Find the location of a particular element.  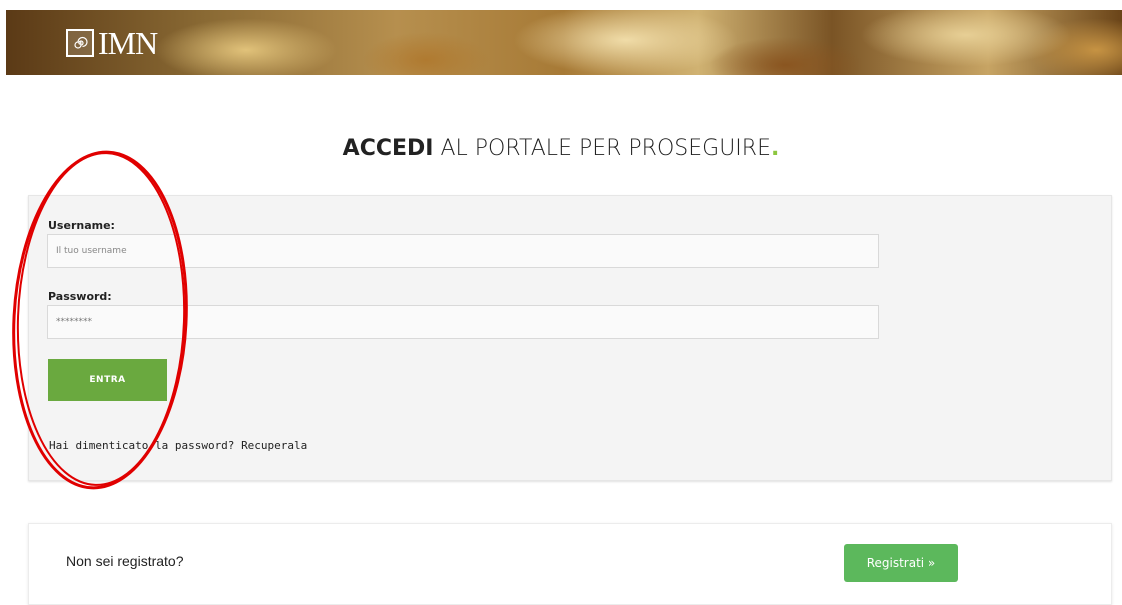

header-banner: IMN is located at coordinates (564, 42).